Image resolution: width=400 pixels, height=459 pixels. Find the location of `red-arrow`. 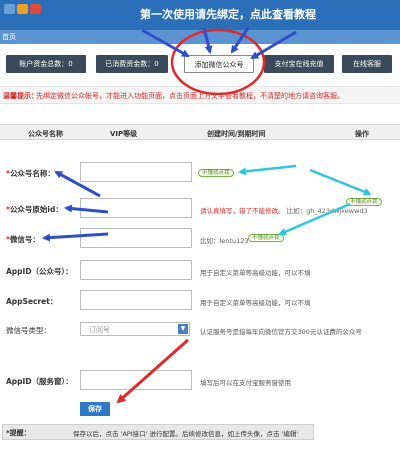

red-arrow is located at coordinates (152, 371).